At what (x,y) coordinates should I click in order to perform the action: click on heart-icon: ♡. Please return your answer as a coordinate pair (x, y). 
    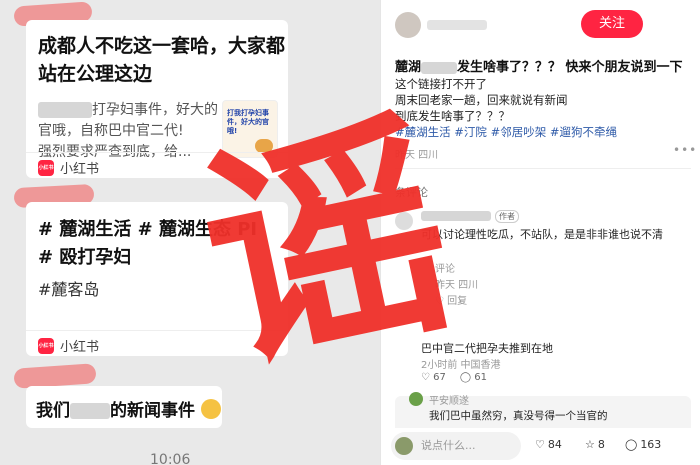
    Looking at the image, I should click on (540, 444).